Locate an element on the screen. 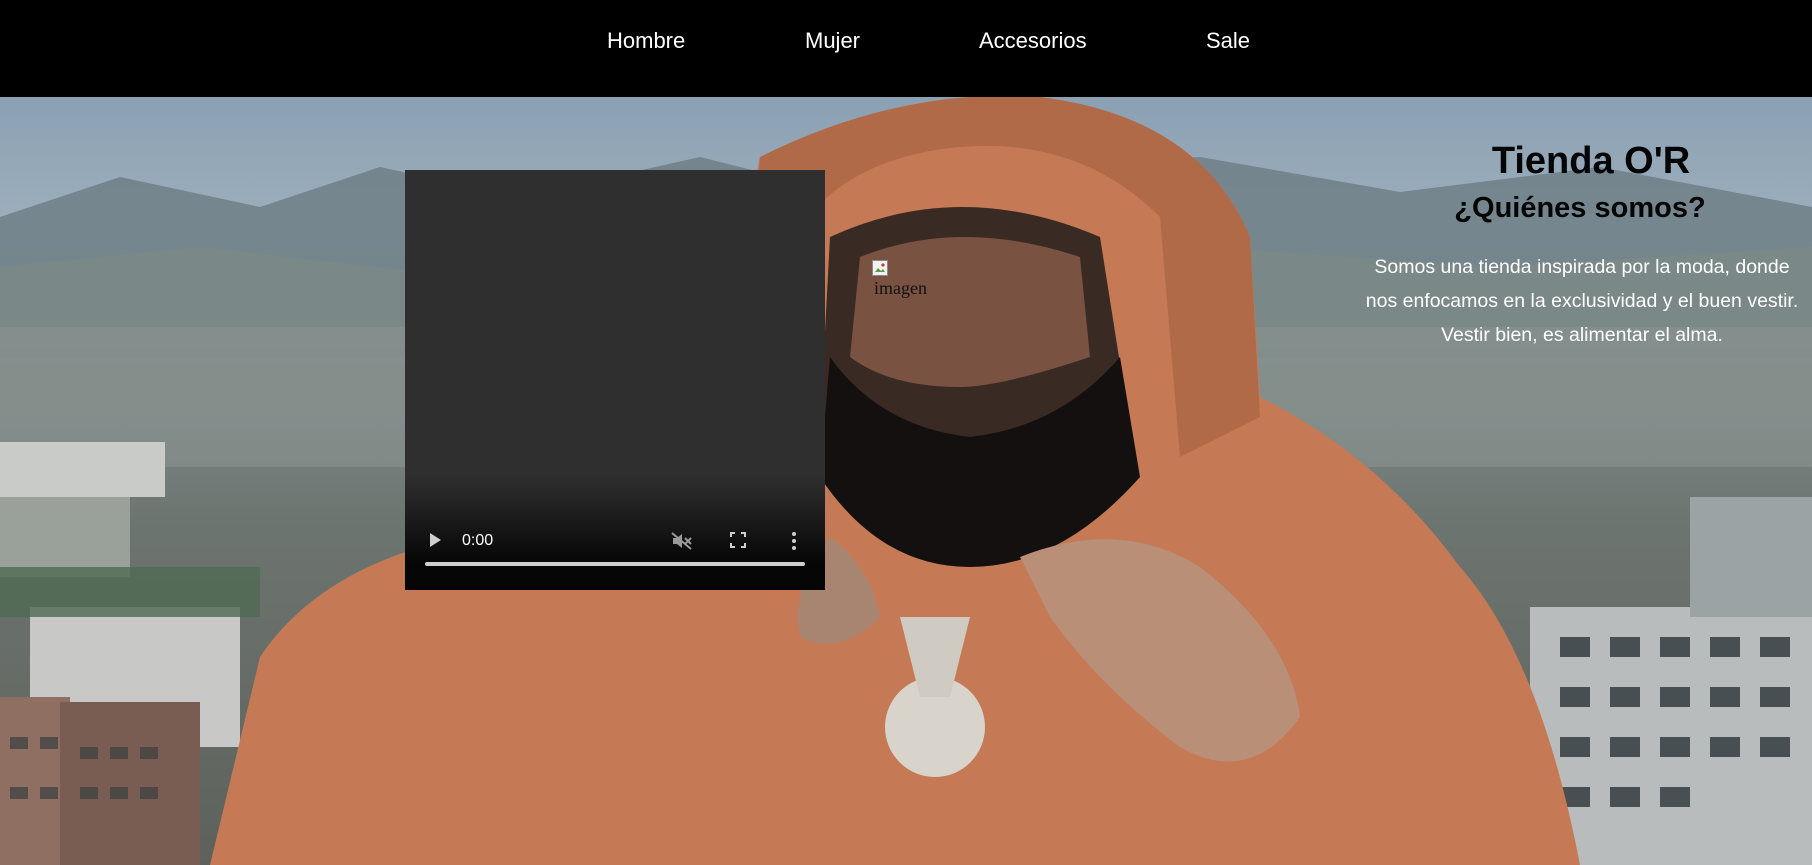  about-line-3: Vestir bien, es alimentar el alma. is located at coordinates (1582, 335).